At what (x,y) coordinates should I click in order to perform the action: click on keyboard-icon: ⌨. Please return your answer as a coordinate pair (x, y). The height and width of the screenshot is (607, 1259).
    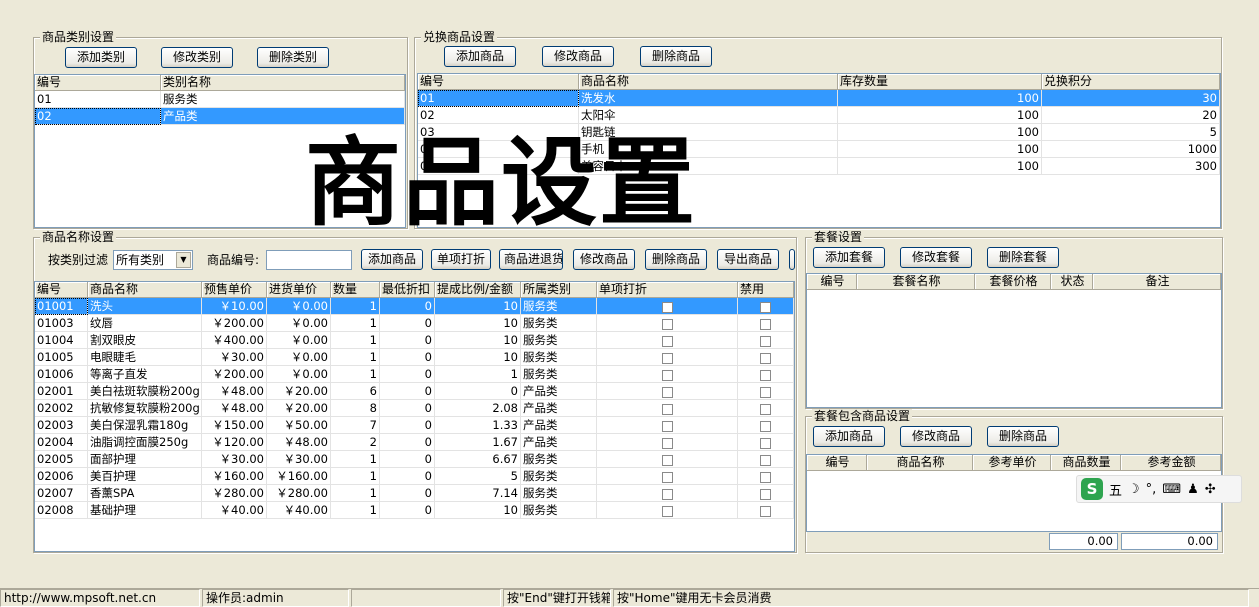
    Looking at the image, I should click on (1171, 489).